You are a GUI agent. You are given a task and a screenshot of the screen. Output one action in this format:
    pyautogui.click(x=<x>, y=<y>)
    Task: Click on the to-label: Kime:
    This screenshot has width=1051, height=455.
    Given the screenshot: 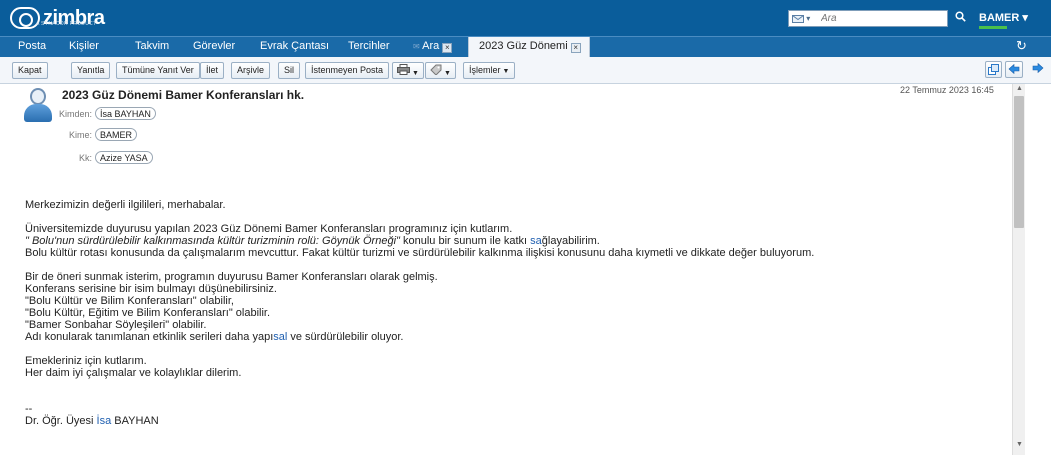 What is the action you would take?
    pyautogui.click(x=80, y=135)
    